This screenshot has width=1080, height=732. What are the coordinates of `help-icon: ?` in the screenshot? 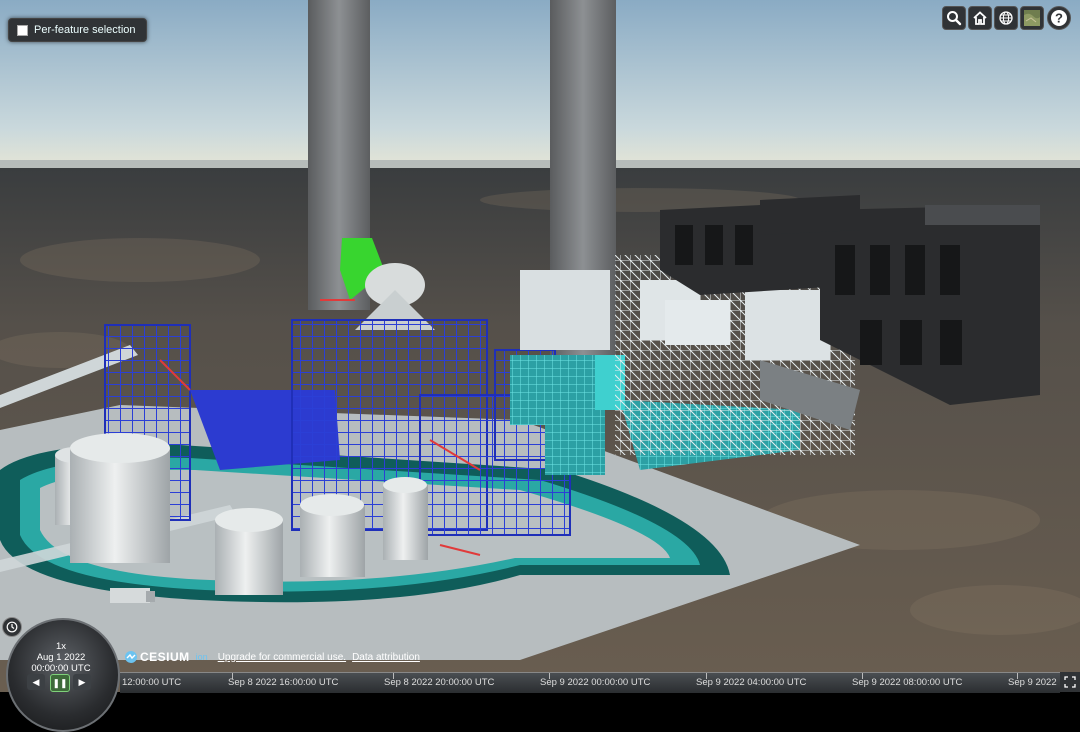 It's located at (1059, 18).